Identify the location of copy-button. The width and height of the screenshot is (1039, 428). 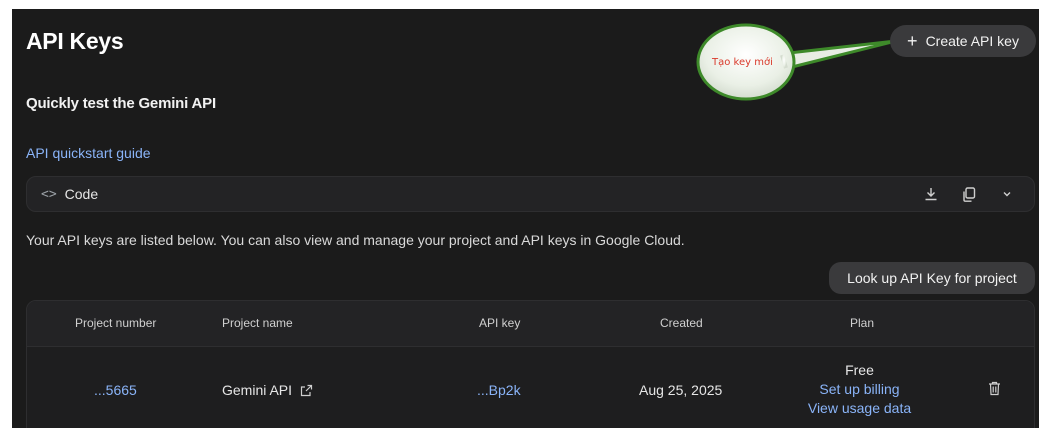
(969, 194).